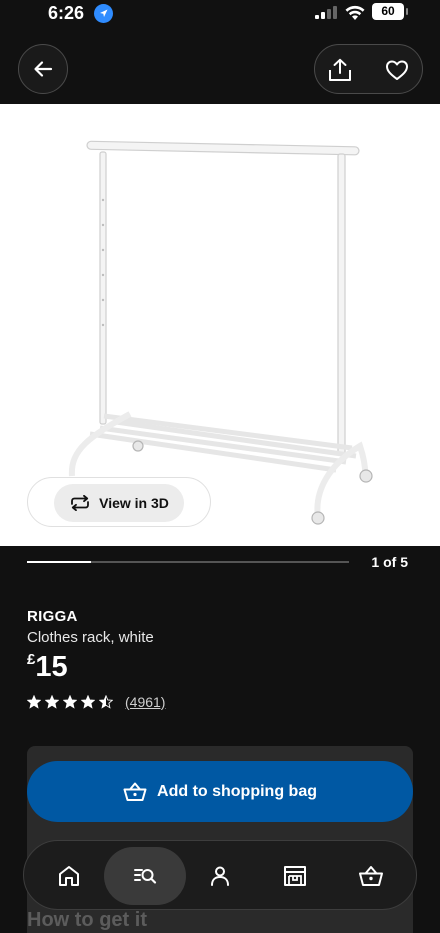  I want to click on product-name: RIGGA, so click(52, 616).